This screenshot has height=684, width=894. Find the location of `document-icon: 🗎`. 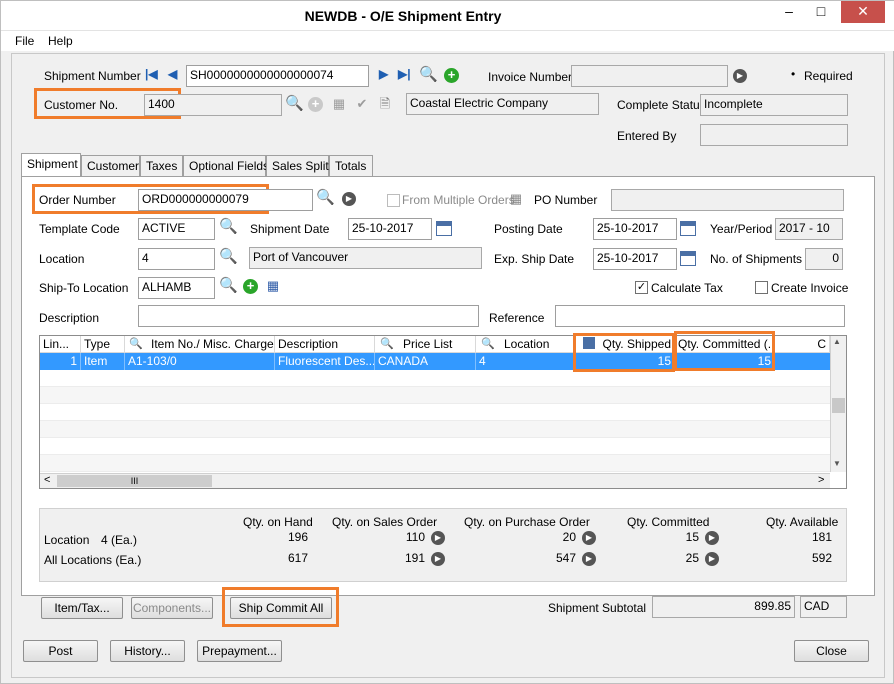

document-icon: 🗎 is located at coordinates (385, 103).